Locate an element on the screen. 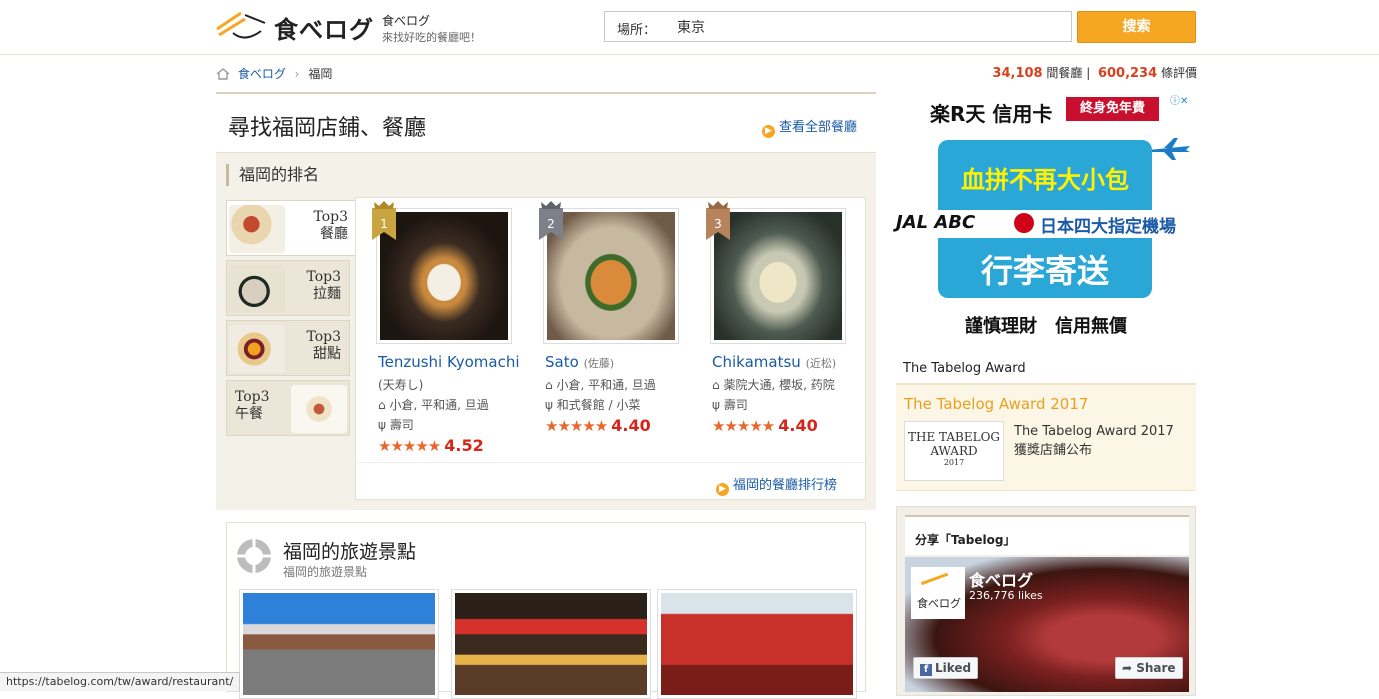  chopsticks-logo-icon is located at coordinates (241, 26).